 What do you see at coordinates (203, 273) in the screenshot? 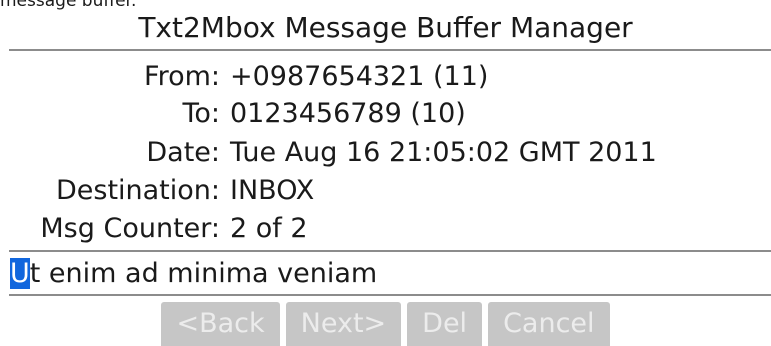
I see `message-body-text: t enim ad minima veniam` at bounding box center [203, 273].